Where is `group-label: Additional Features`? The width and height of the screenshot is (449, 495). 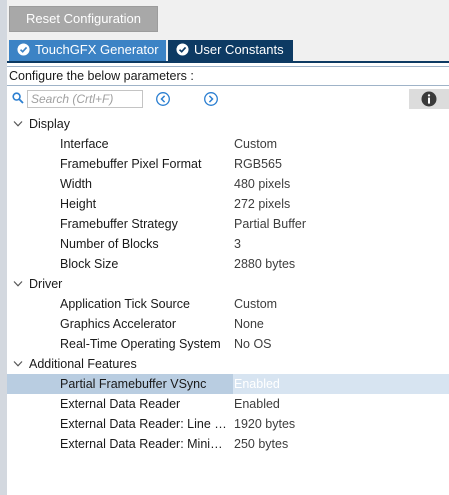 group-label: Additional Features is located at coordinates (83, 364).